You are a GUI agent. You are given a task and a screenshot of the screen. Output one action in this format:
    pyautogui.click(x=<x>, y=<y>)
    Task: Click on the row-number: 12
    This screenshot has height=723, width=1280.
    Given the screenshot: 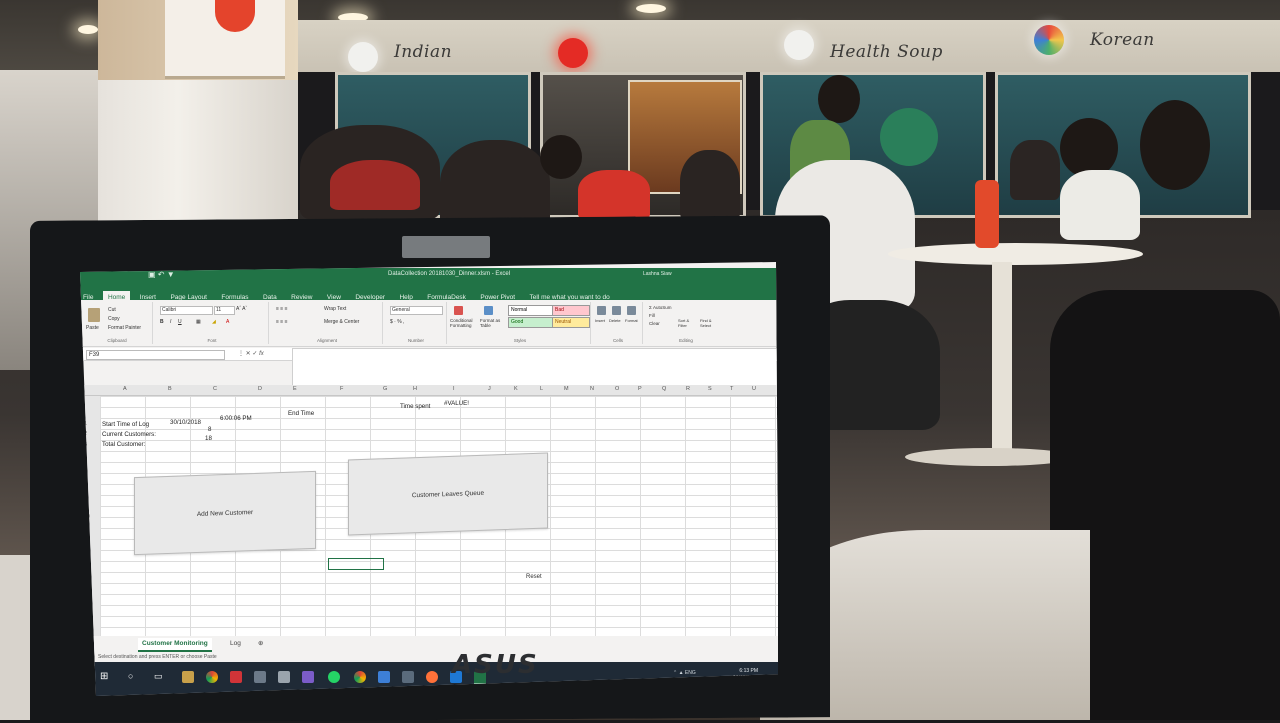 What is the action you would take?
    pyautogui.click(x=87, y=537)
    